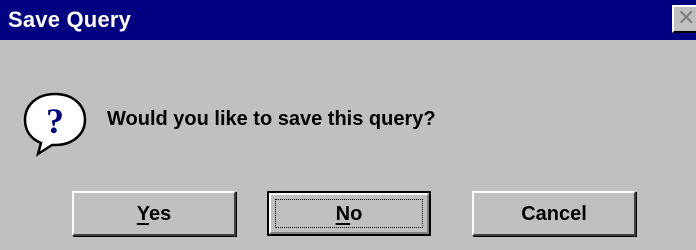  What do you see at coordinates (70, 19) in the screenshot?
I see `window-title: Save Query` at bounding box center [70, 19].